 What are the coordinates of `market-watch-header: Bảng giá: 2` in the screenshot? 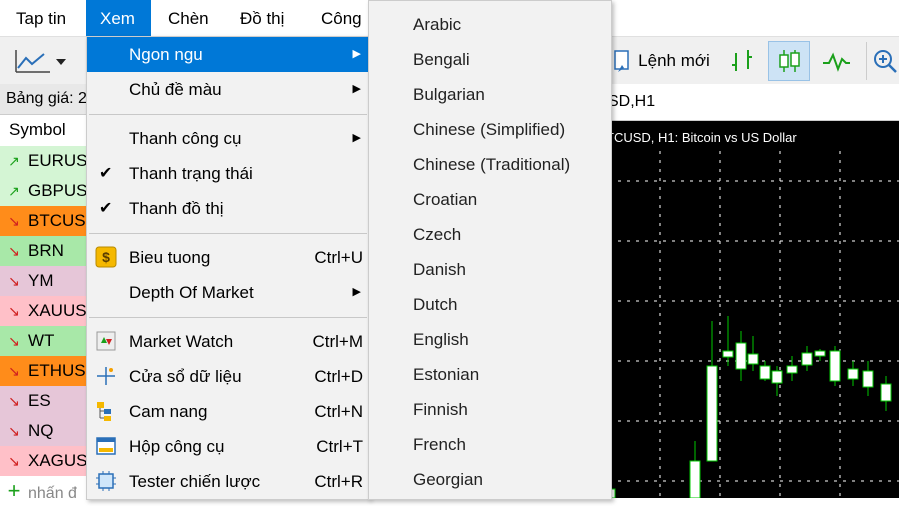 It's located at (48, 99).